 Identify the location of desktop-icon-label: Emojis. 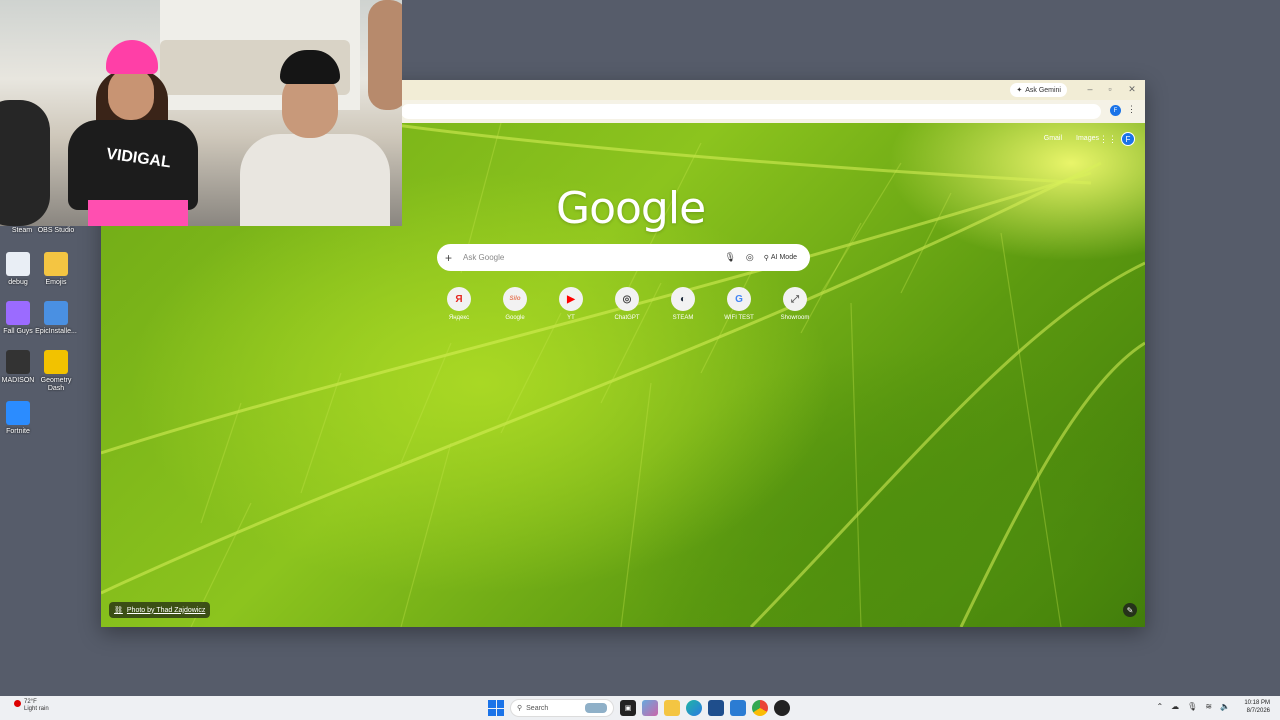
(56, 282).